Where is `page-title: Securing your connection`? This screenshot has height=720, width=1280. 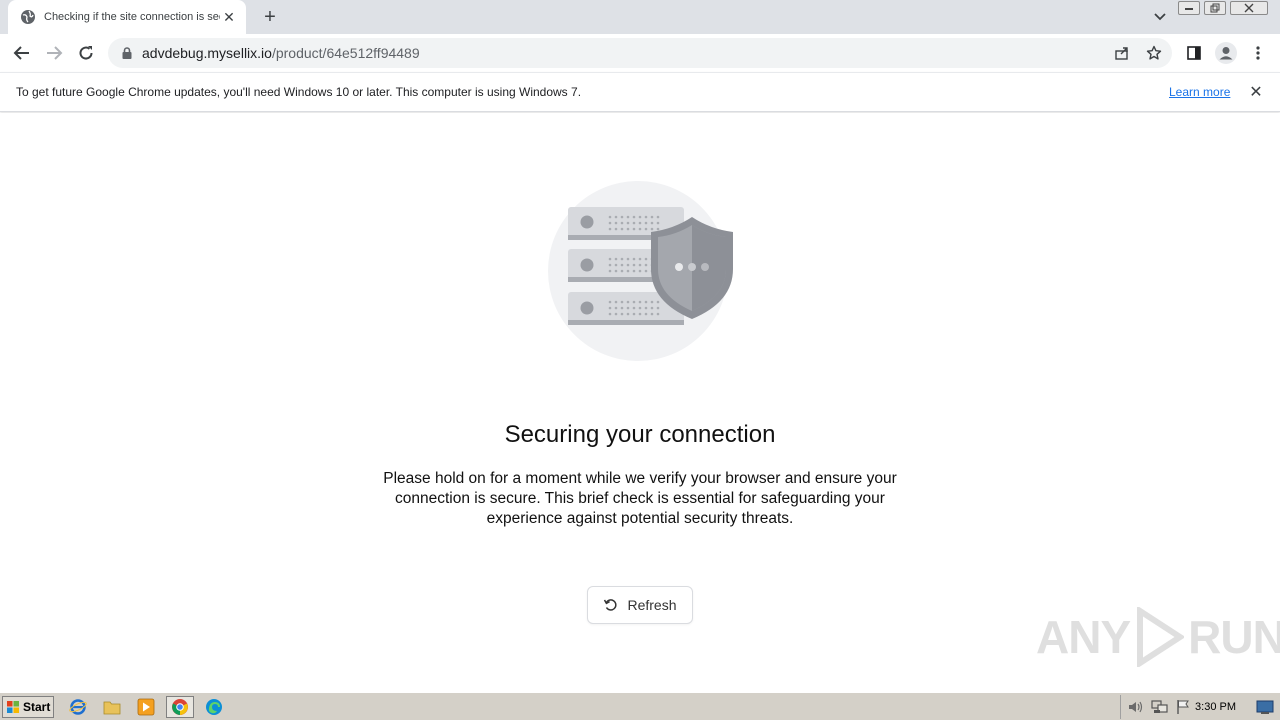 page-title: Securing your connection is located at coordinates (640, 434).